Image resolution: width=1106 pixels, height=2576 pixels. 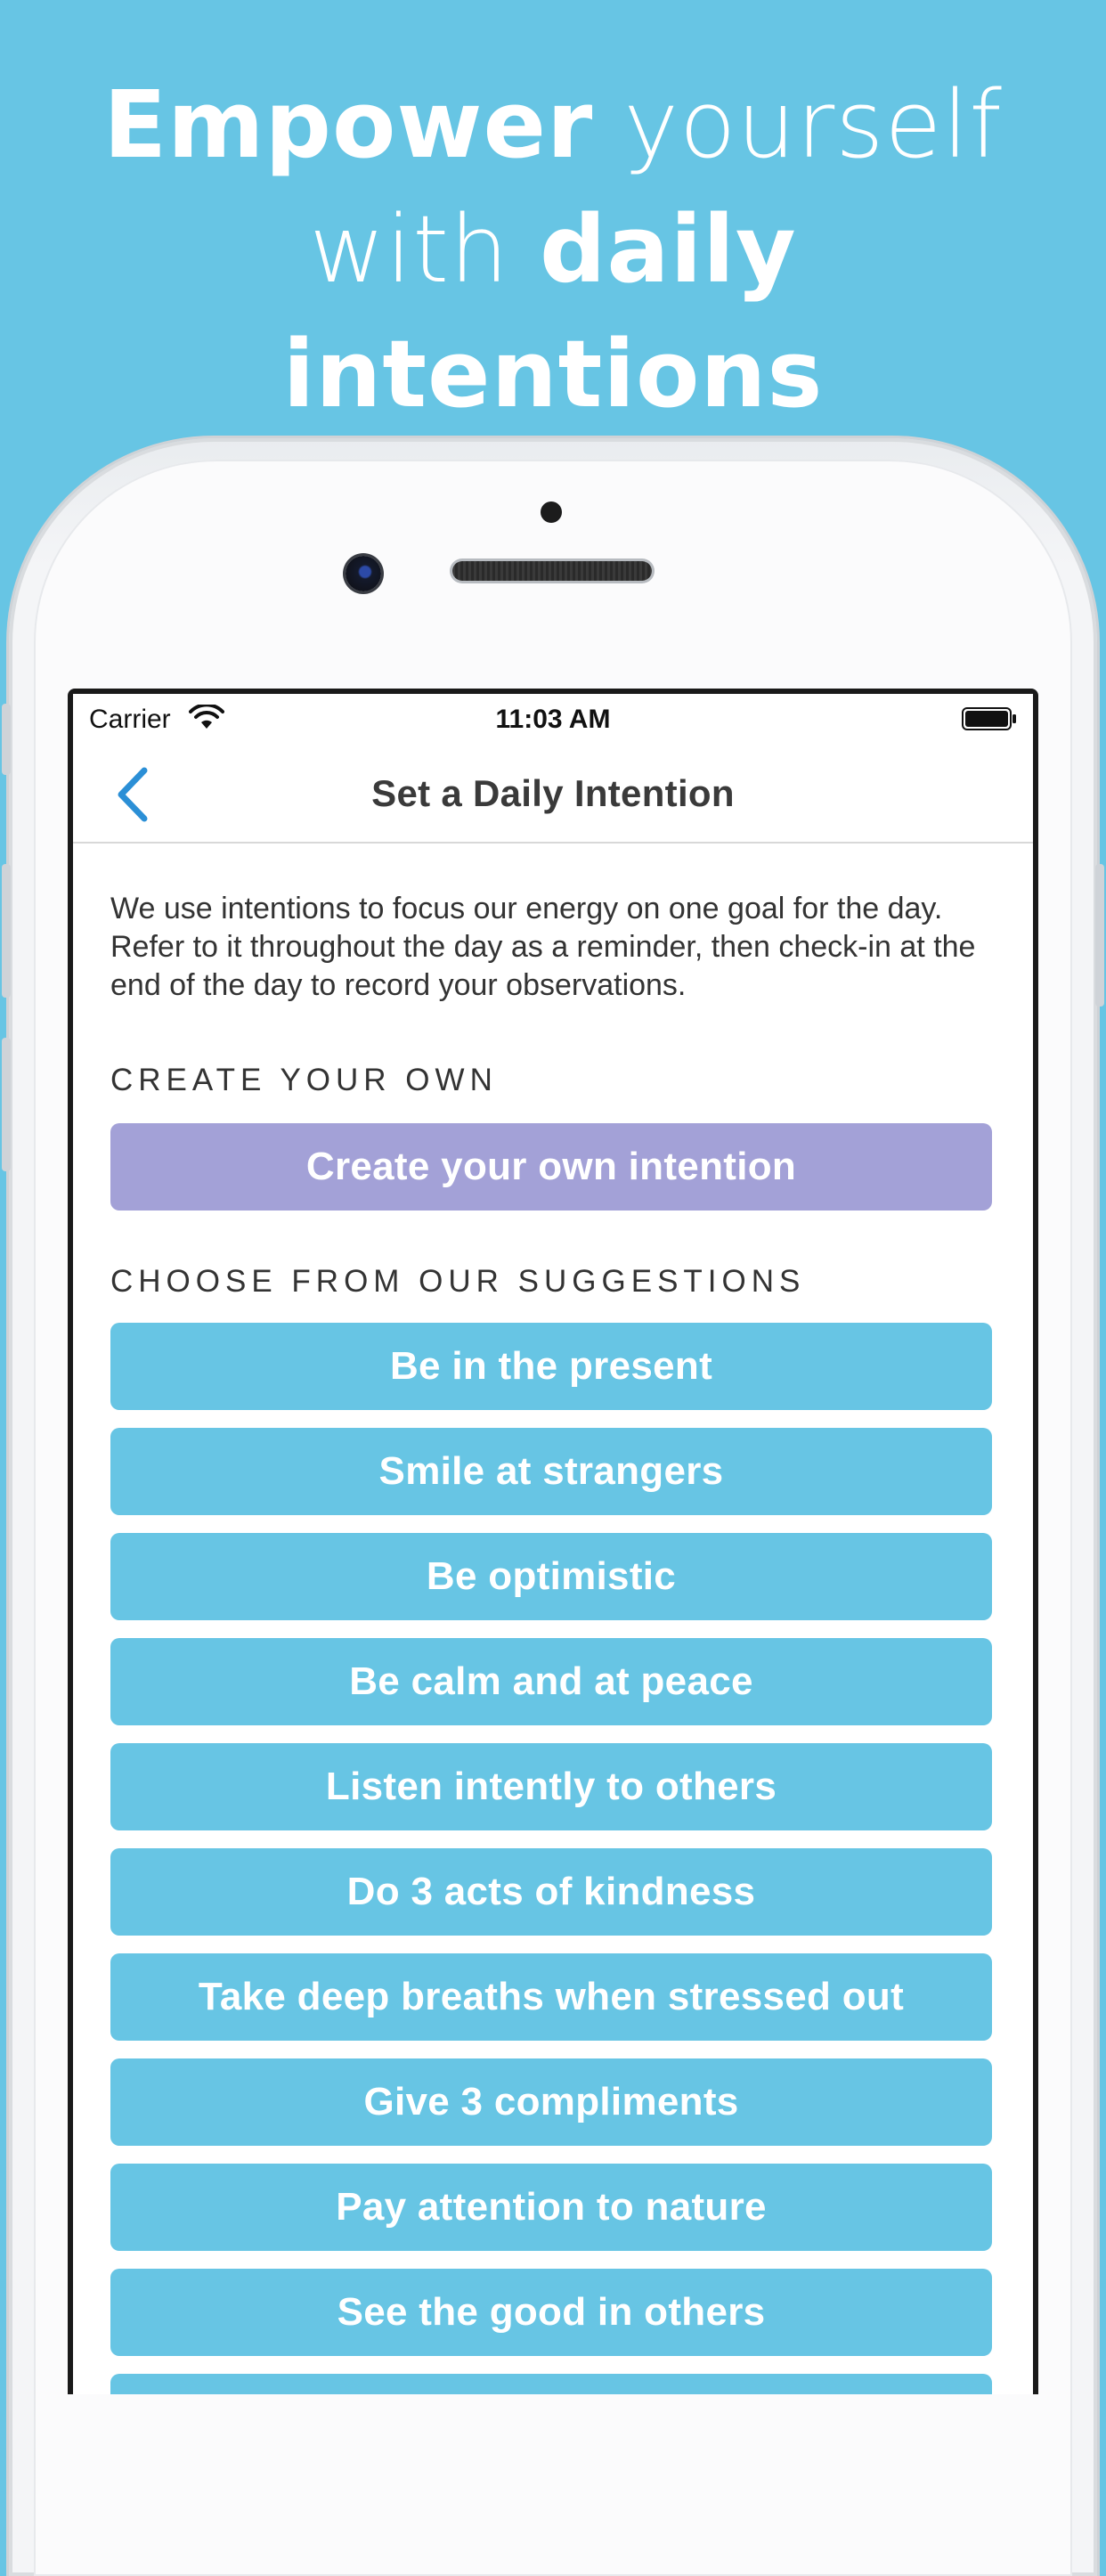 I want to click on suggestion-button: Be in the present, so click(x=551, y=1367).